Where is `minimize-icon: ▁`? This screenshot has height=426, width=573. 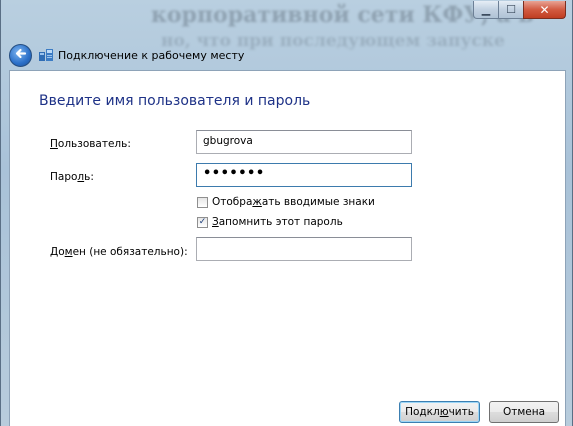
minimize-icon: ▁ is located at coordinates (486, 9).